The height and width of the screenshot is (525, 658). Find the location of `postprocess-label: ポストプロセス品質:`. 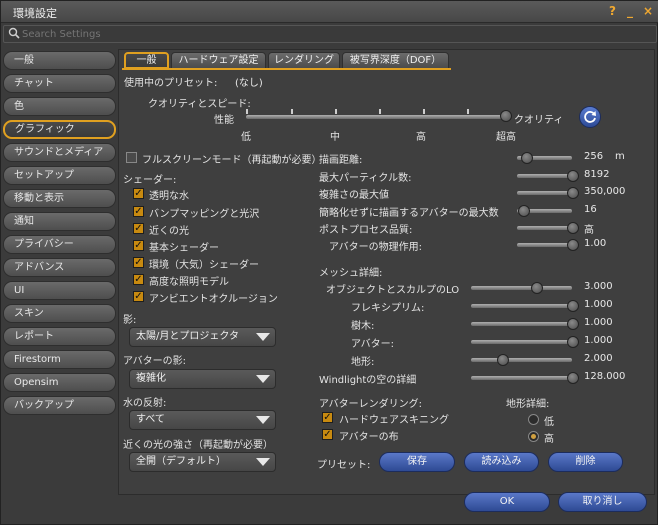

postprocess-label: ポストプロセス品質: is located at coordinates (366, 230).